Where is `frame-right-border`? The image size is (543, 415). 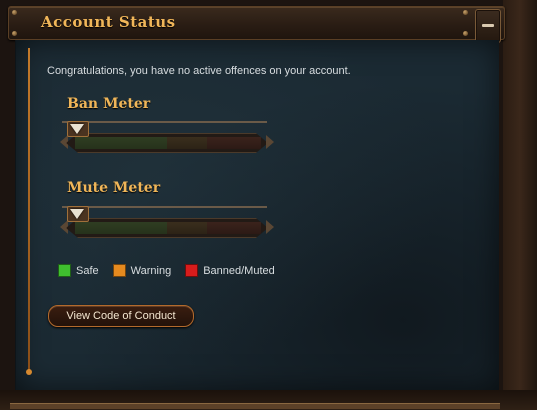 frame-right-border is located at coordinates (520, 205).